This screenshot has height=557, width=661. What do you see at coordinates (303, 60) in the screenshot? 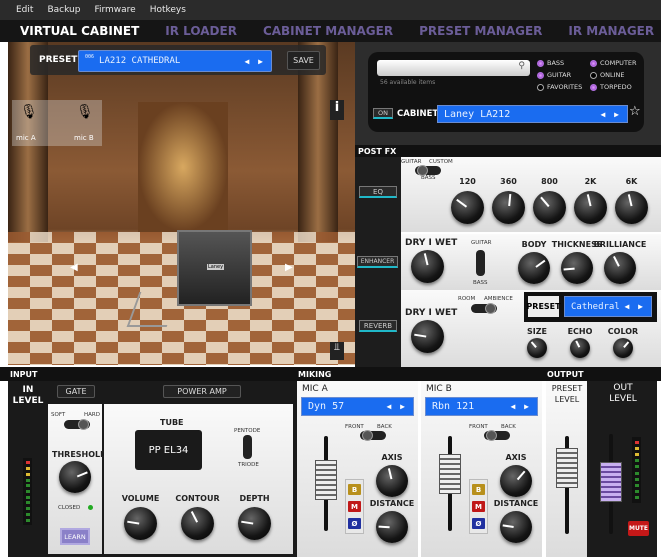
I see `save-button: SAVE` at bounding box center [303, 60].